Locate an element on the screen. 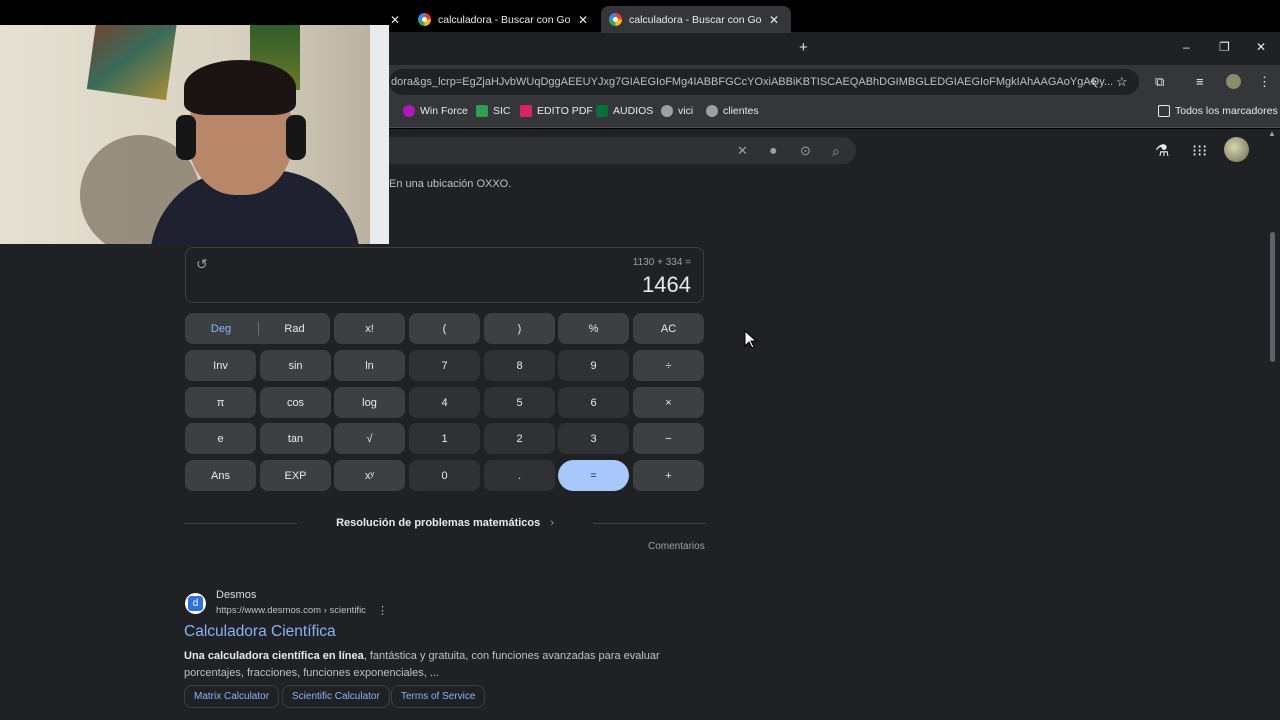 This screenshot has height=720, width=1280. sitelink-terms-of-service: Terms of Service is located at coordinates (438, 696).